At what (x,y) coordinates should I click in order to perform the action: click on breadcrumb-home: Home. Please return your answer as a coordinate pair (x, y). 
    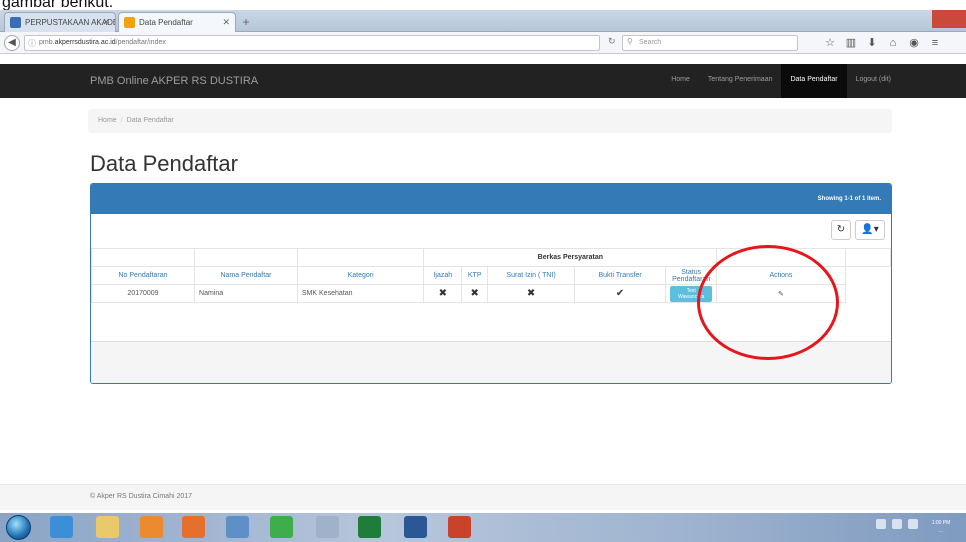
    Looking at the image, I should click on (107, 120).